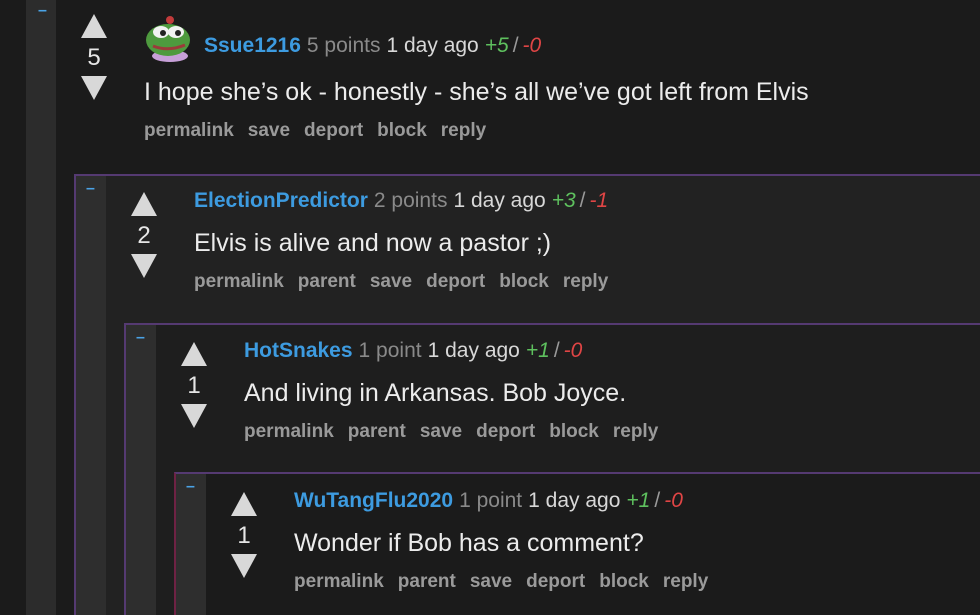 The width and height of the screenshot is (980, 615). I want to click on upvote-count: +3, so click(563, 200).